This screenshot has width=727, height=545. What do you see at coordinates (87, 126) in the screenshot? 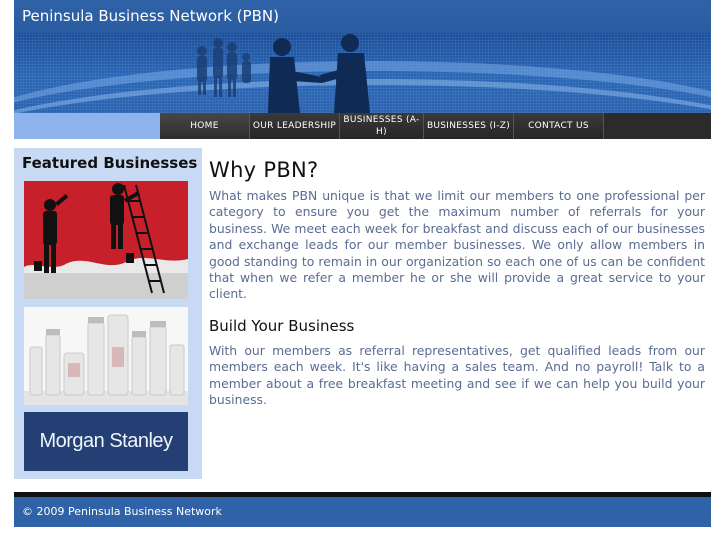
I see `nav-left-spacer` at bounding box center [87, 126].